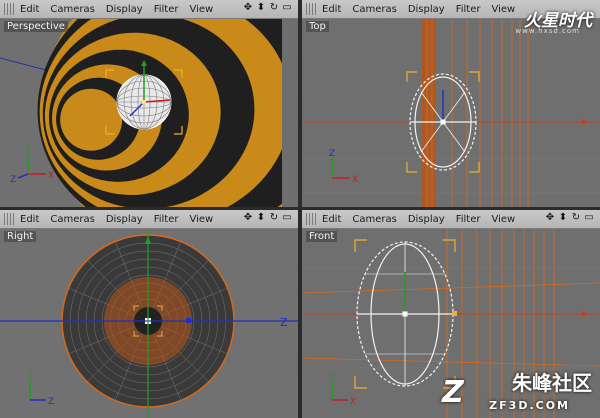 Image resolution: width=600 pixels, height=418 pixels. I want to click on watermark-hxsd-url: www.hxsd.com, so click(547, 31).